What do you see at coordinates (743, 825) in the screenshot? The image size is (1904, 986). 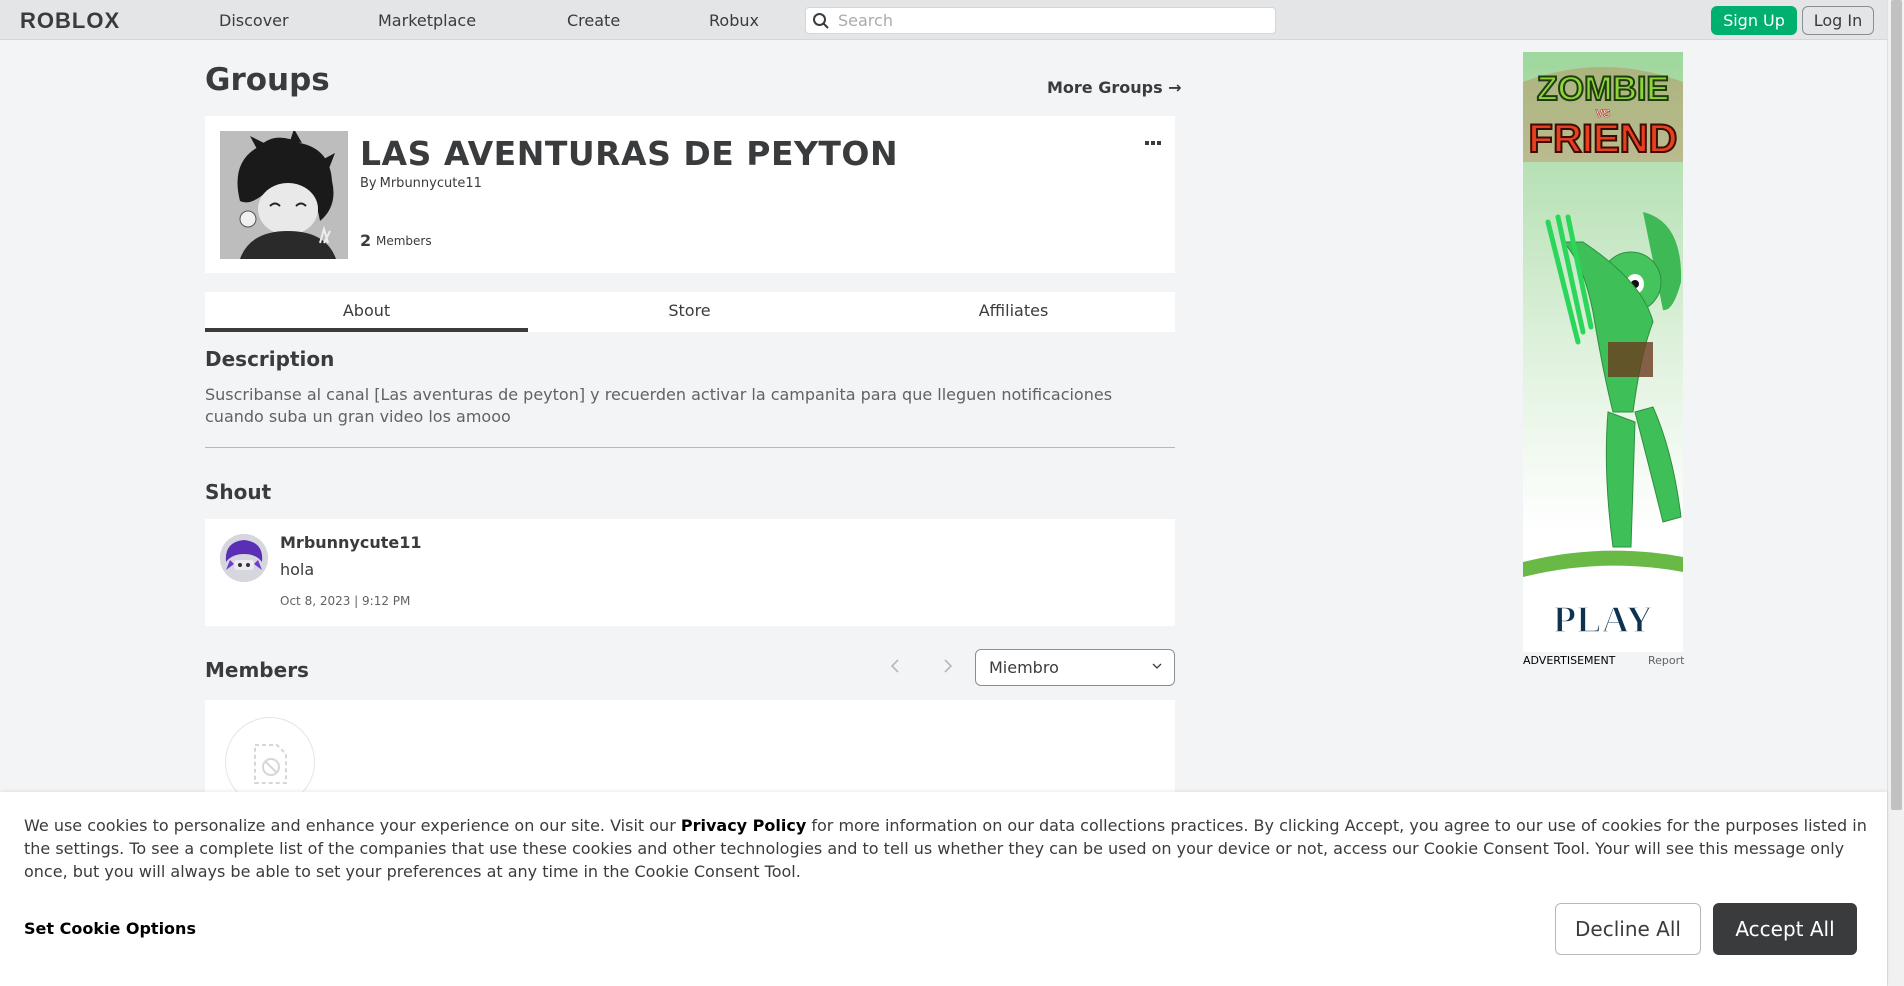 I see `privacy-policy-link: Privacy Policy` at bounding box center [743, 825].